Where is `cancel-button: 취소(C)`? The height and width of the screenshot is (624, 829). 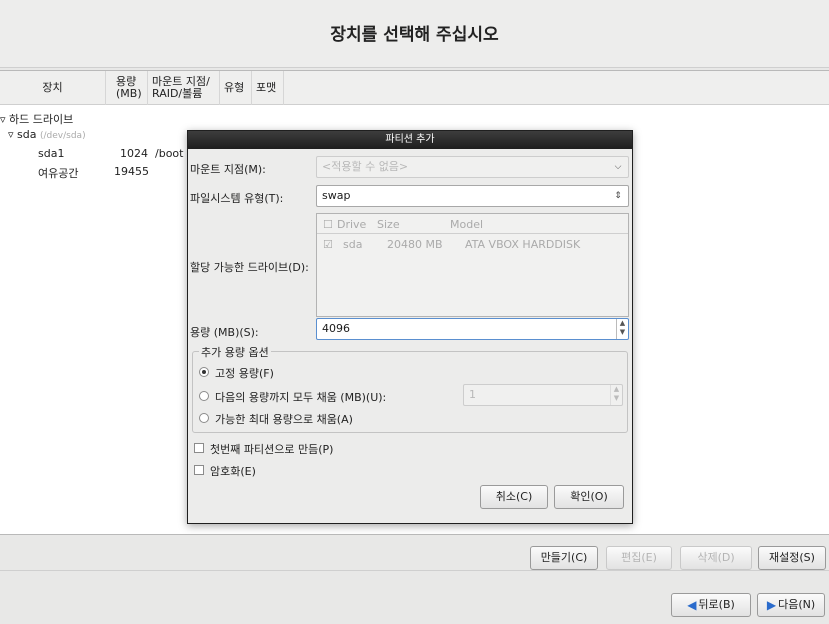 cancel-button: 취소(C) is located at coordinates (514, 497).